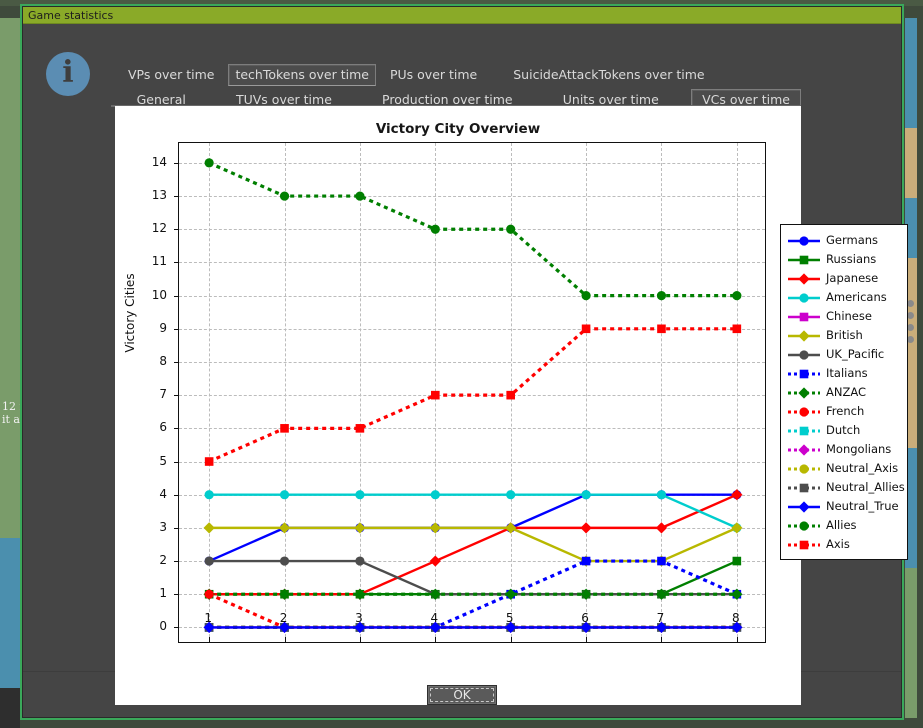 This screenshot has height=728, width=923. I want to click on legend-label: Germans, so click(852, 239).